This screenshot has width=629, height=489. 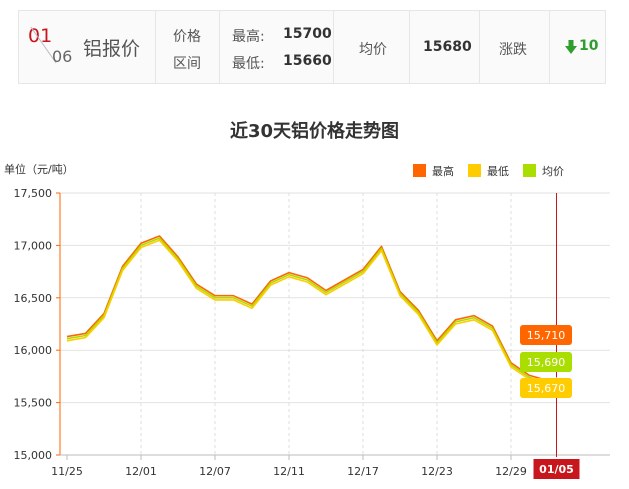 I want to click on y-tick-label: 16,000, so click(x=33, y=350).